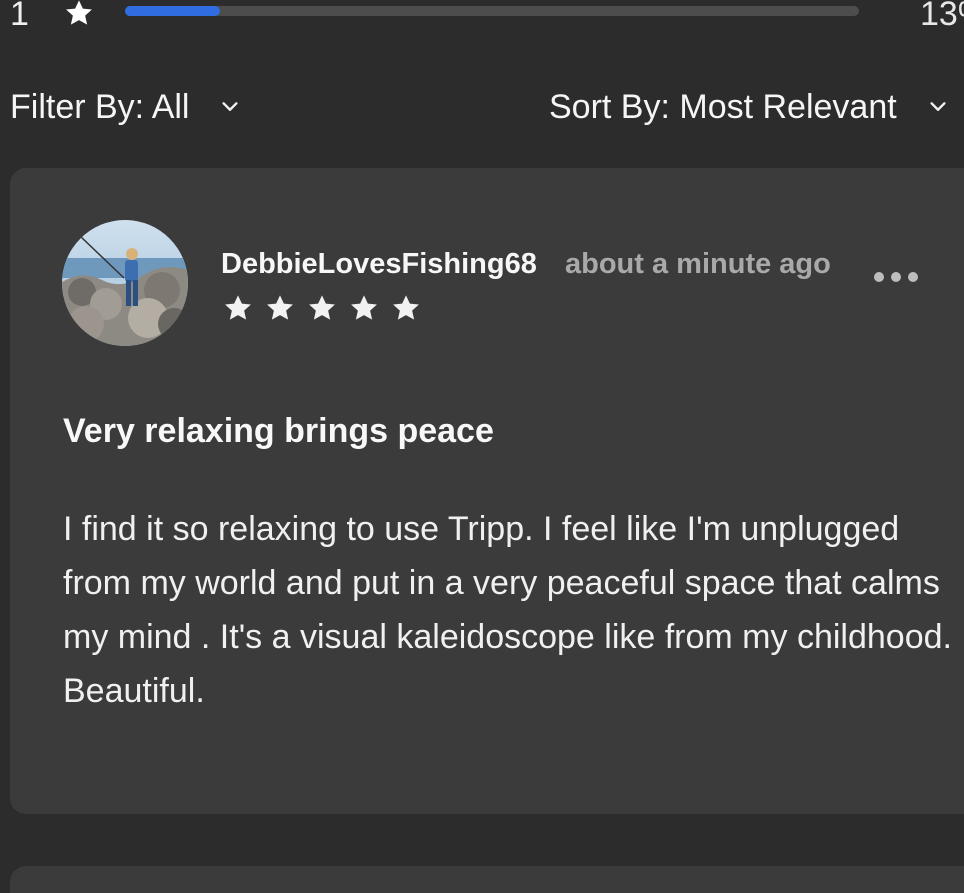 Image resolution: width=964 pixels, height=893 pixels. Describe the element at coordinates (698, 264) in the screenshot. I see `review-timestamp: about a minute ago` at that location.